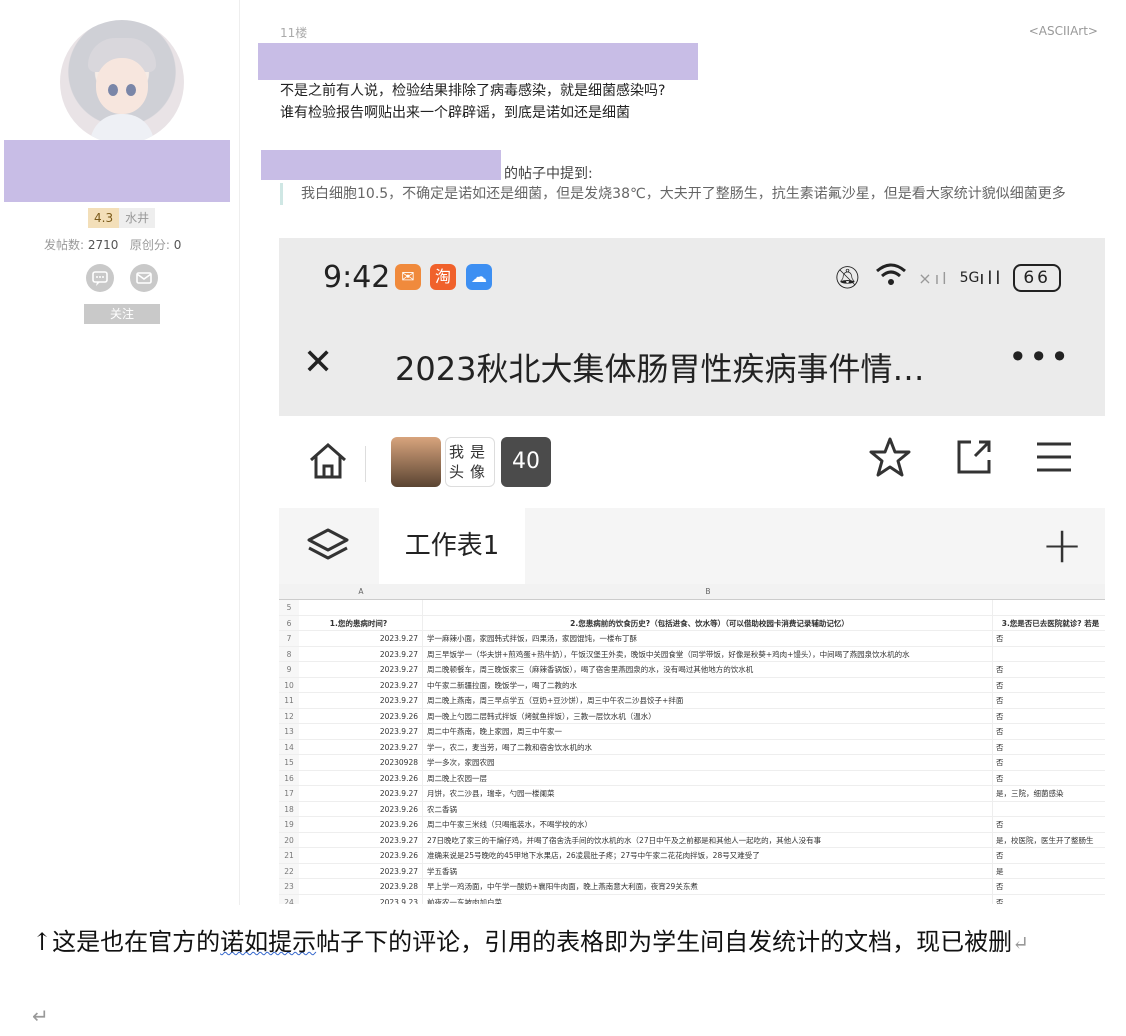 This screenshot has width=1126, height=1036. What do you see at coordinates (708, 684) in the screenshot?
I see `cell-b: 中午家二新疆拉面，晚饭学一，喝了二教的水` at bounding box center [708, 684].